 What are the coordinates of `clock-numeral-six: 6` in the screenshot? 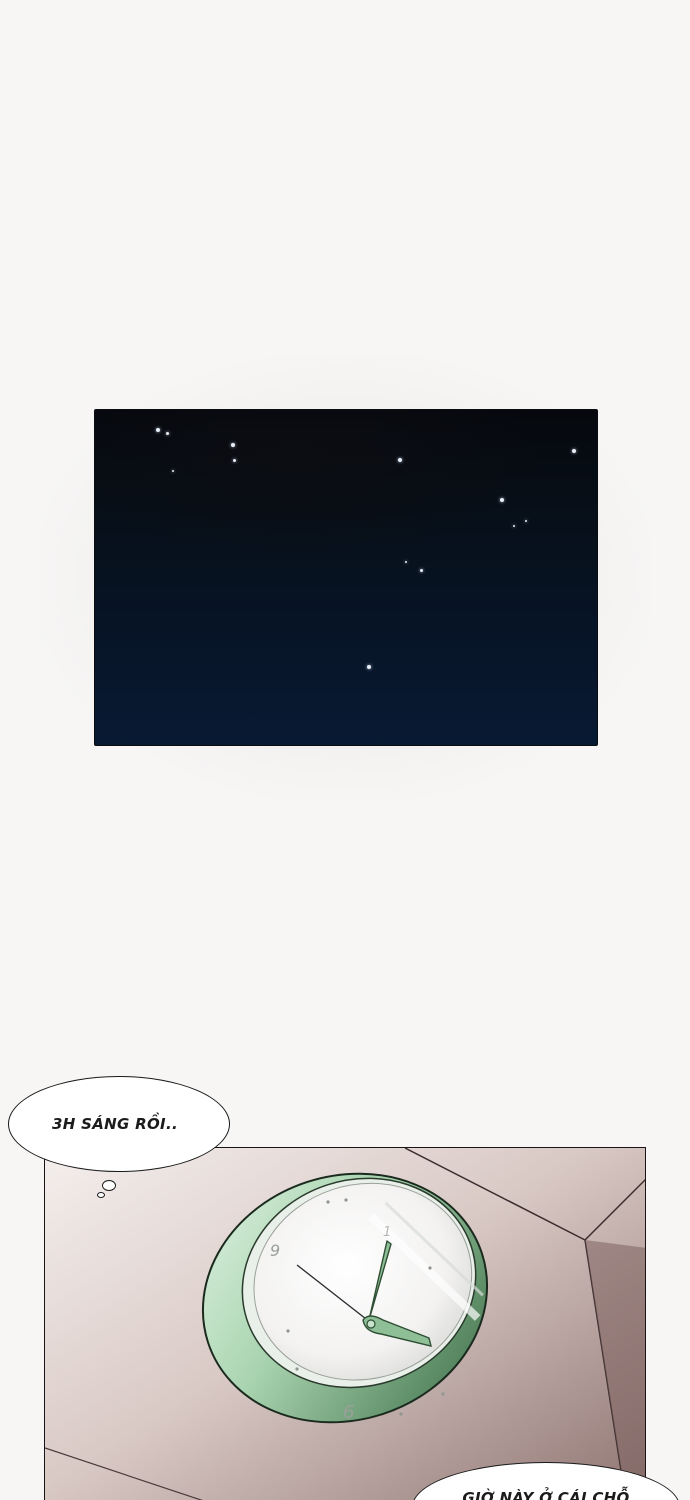 It's located at (348, 1412).